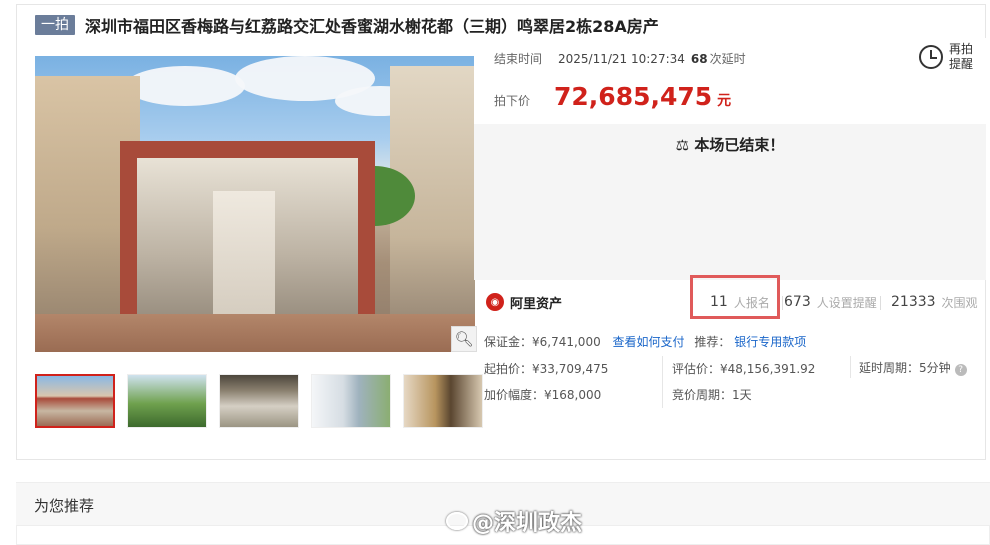 This screenshot has width=990, height=545. What do you see at coordinates (649, 342) in the screenshot?
I see `how-to-pay-link: 查看如何支付` at bounding box center [649, 342].